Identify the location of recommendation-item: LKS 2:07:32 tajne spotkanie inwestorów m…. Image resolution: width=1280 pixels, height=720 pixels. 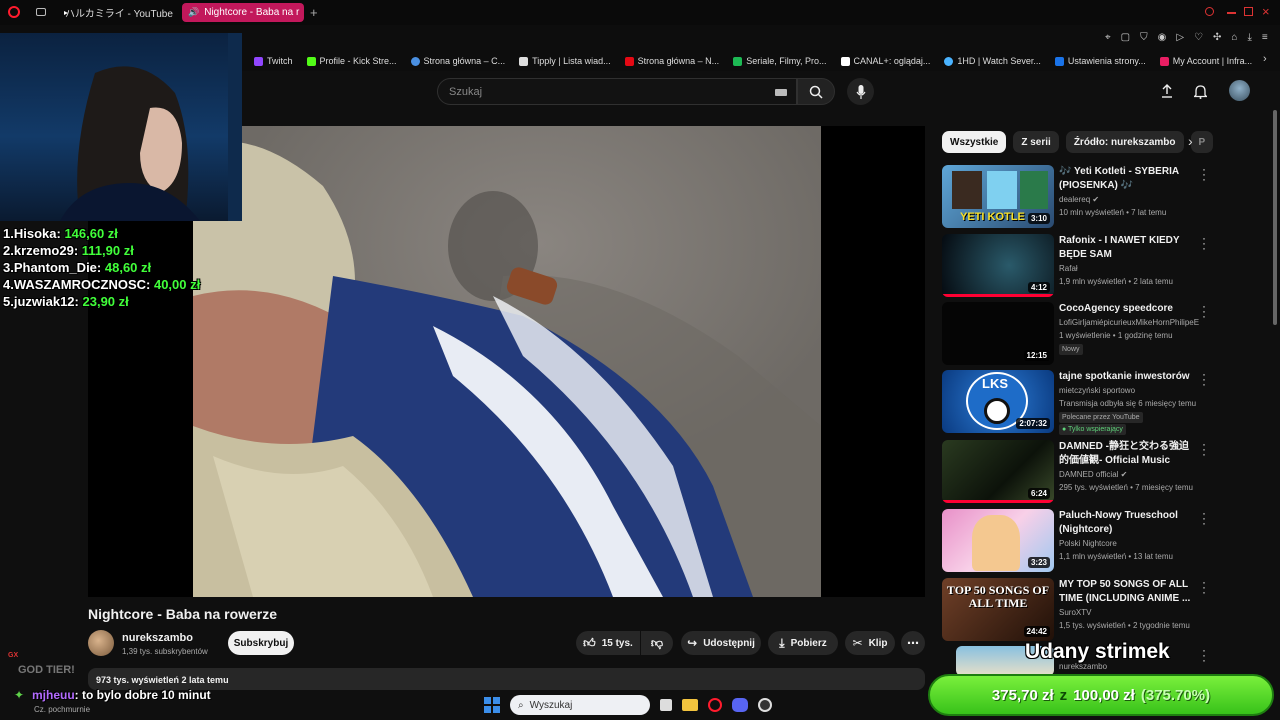
(1077, 401).